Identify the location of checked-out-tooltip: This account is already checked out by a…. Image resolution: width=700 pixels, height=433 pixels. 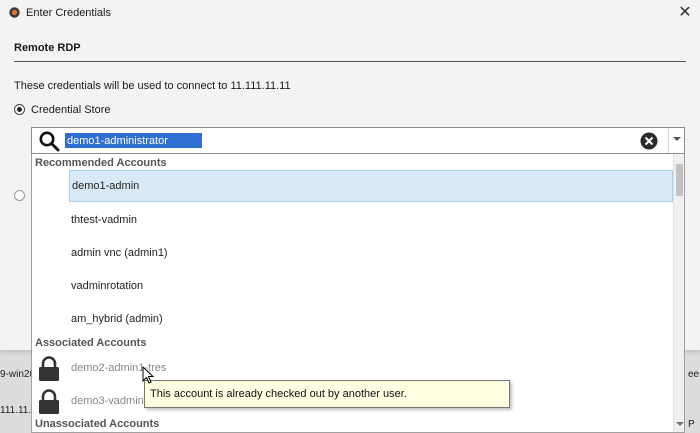
(327, 394).